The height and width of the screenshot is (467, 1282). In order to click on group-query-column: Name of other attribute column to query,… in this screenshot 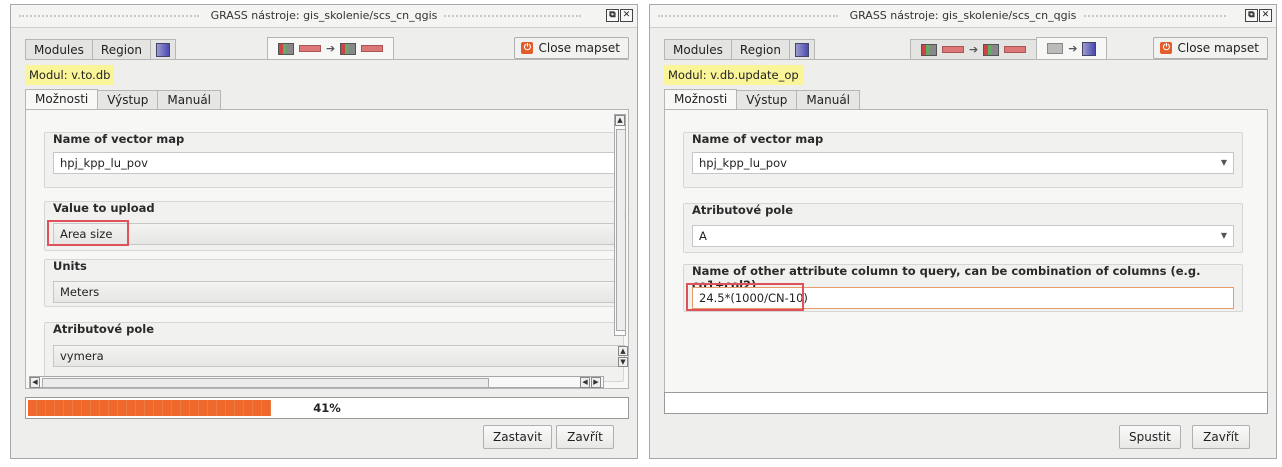, I will do `click(963, 288)`.